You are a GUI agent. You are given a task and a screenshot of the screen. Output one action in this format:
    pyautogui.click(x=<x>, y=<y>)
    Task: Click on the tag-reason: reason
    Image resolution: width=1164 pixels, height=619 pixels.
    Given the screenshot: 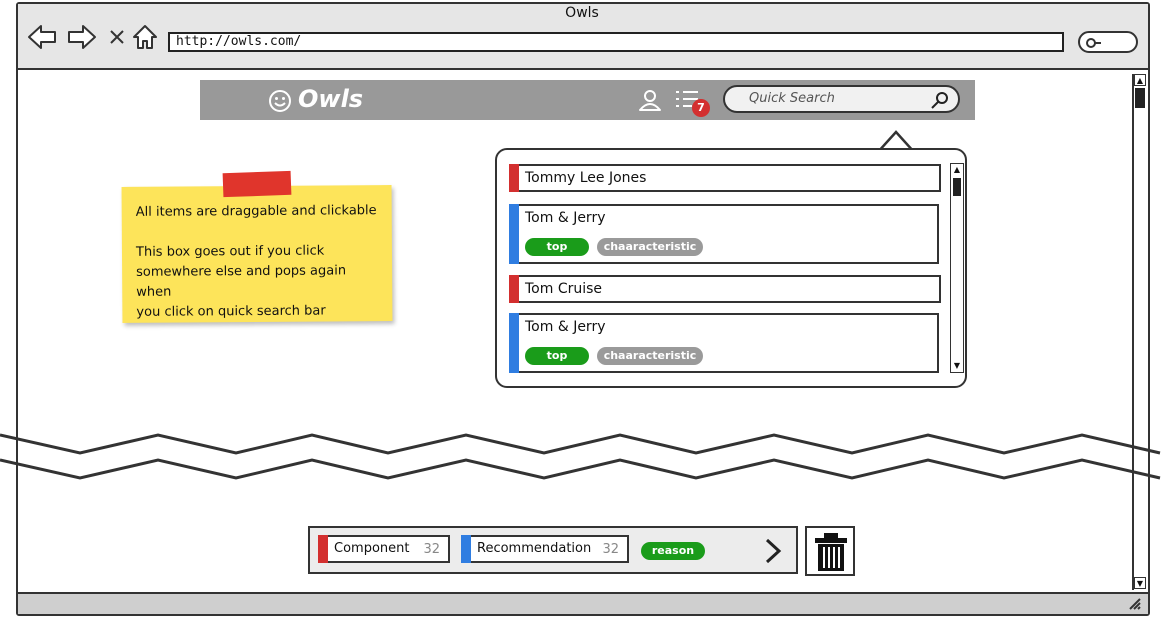 What is the action you would take?
    pyautogui.click(x=673, y=551)
    